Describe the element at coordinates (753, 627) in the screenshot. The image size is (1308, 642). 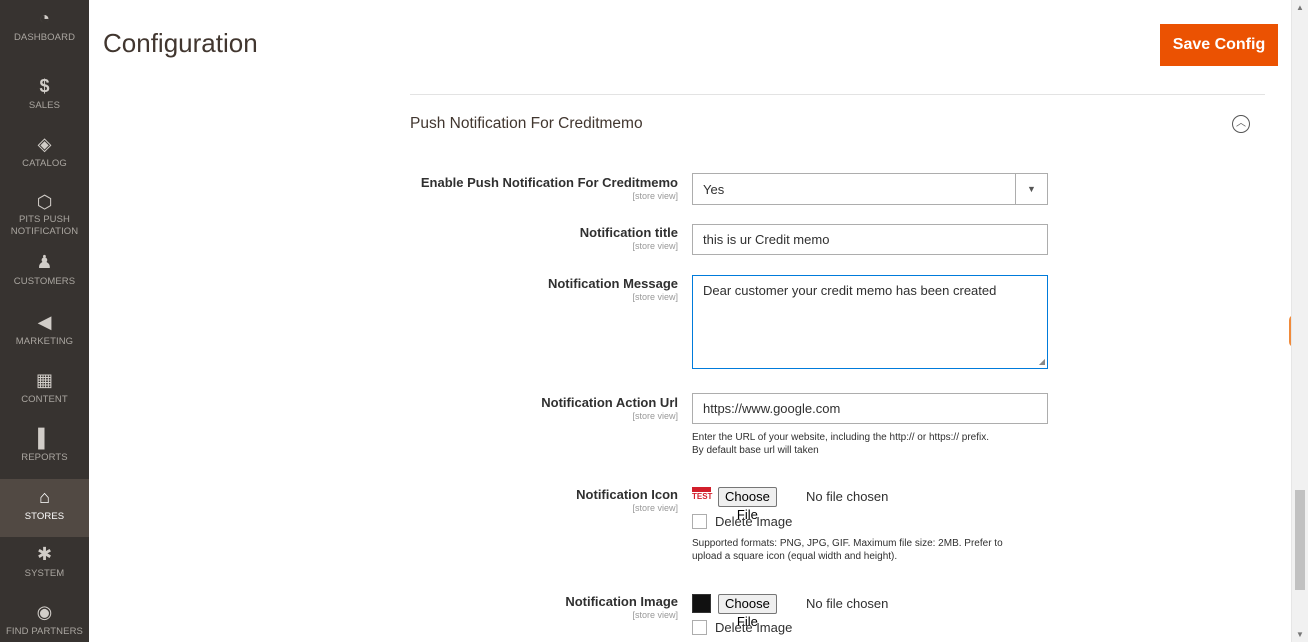
I see `image-delete-label: Delete Image` at that location.